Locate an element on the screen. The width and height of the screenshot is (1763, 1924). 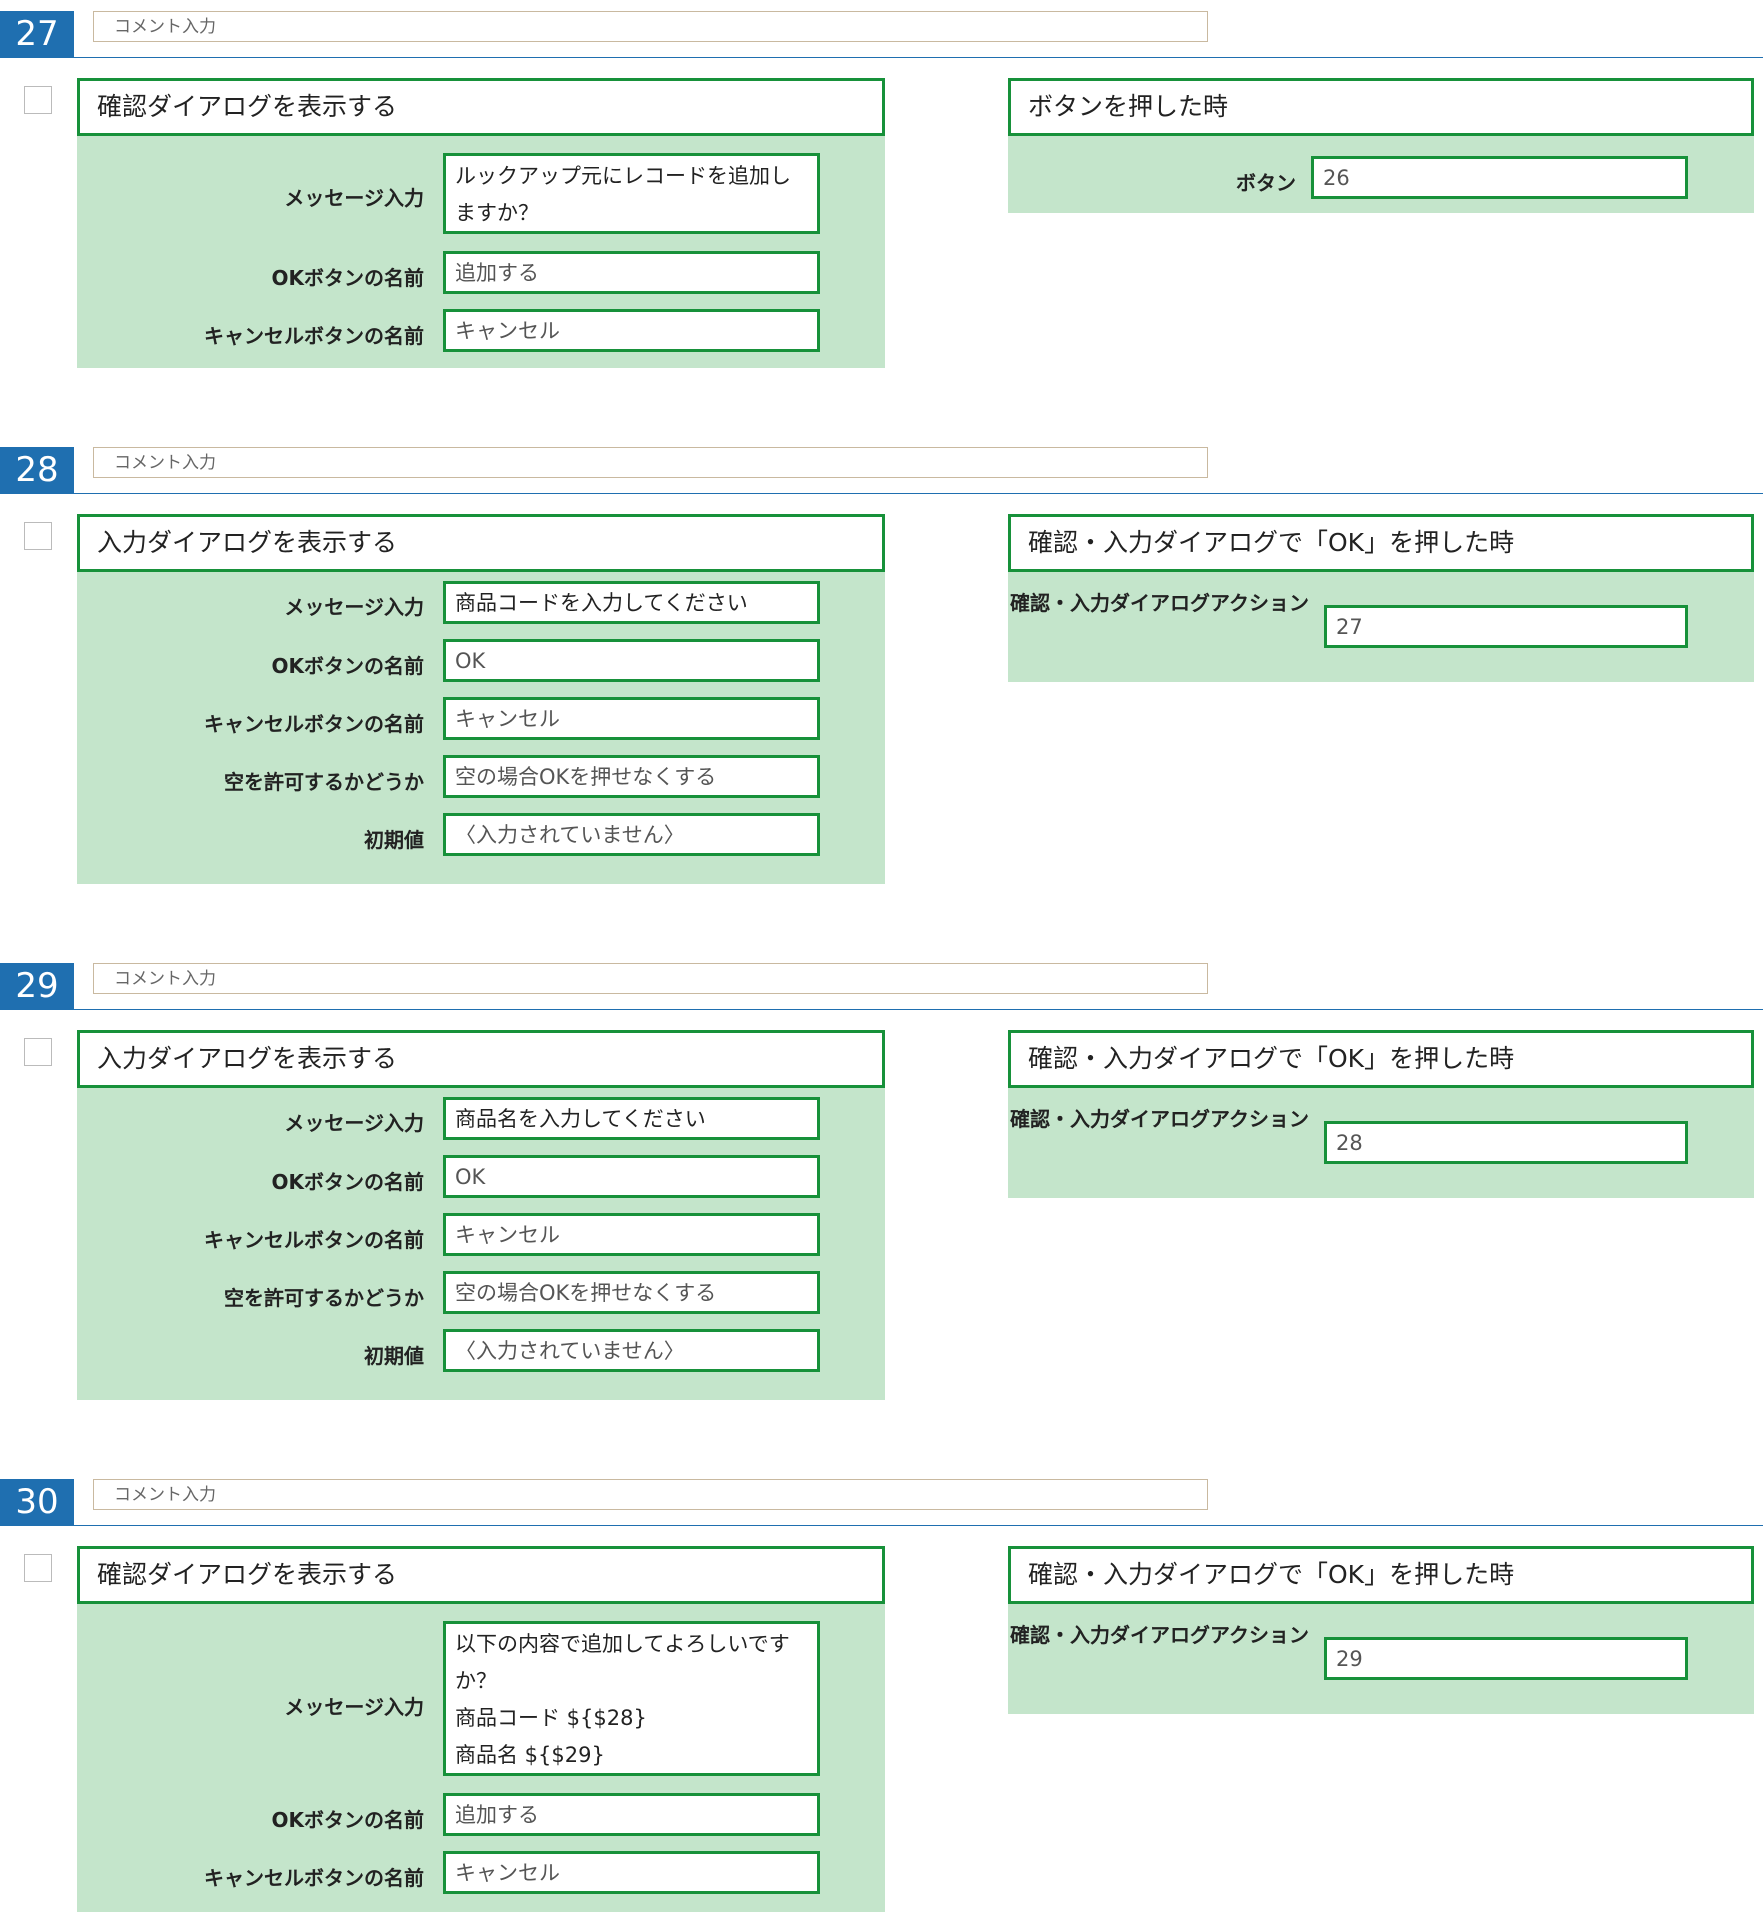
message-input: ルックアップ元にレコードを追加しますか？ is located at coordinates (631, 193).